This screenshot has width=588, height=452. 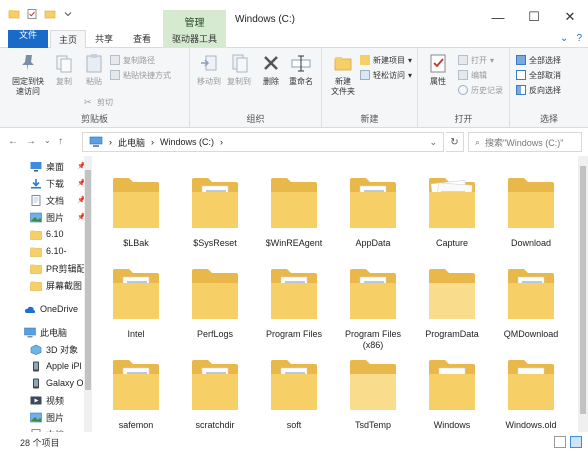 I want to click on folder-item: Capture, so click(x=452, y=210).